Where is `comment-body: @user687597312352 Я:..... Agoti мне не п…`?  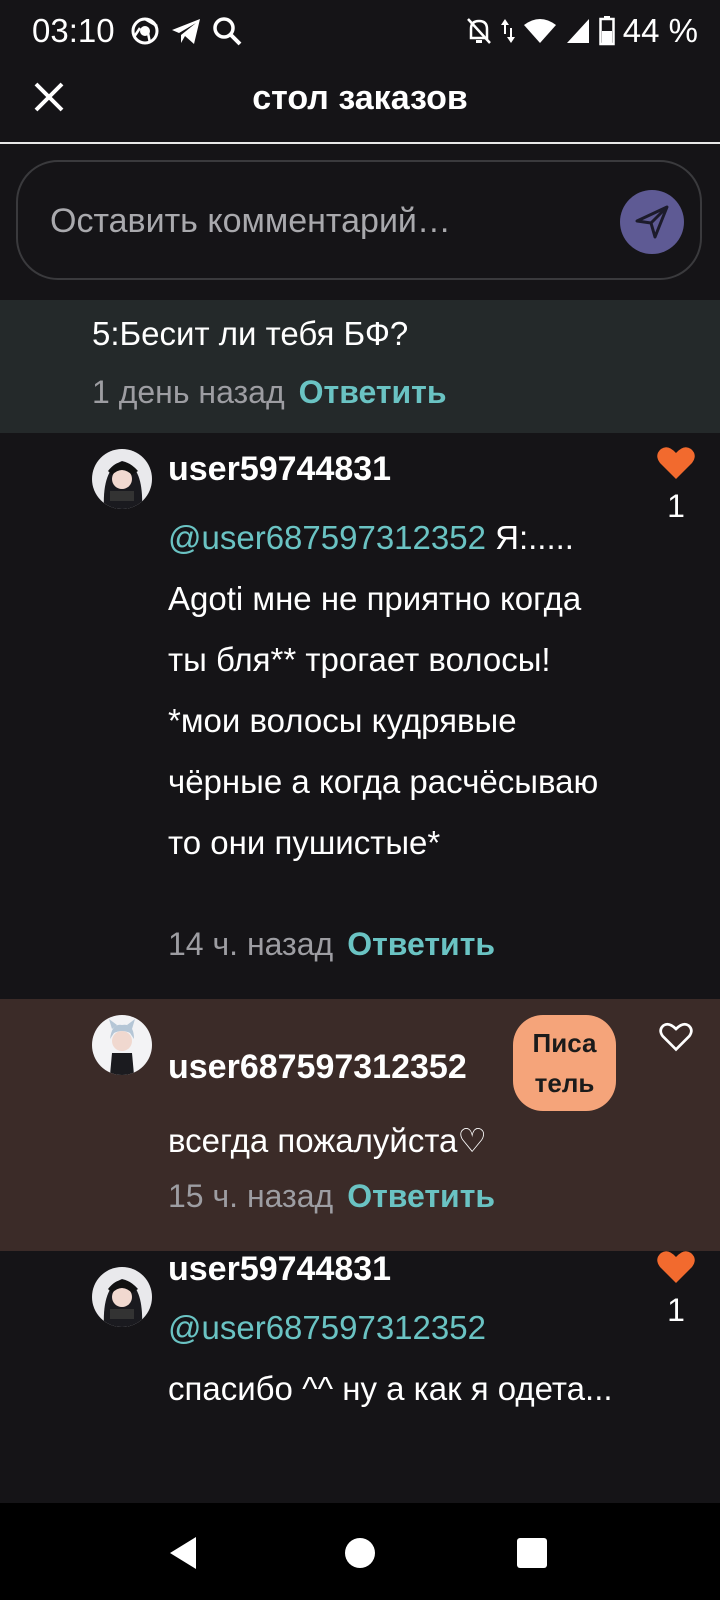 comment-body: @user687597312352 Я:..... Agoti мне не п… is located at coordinates (398, 690).